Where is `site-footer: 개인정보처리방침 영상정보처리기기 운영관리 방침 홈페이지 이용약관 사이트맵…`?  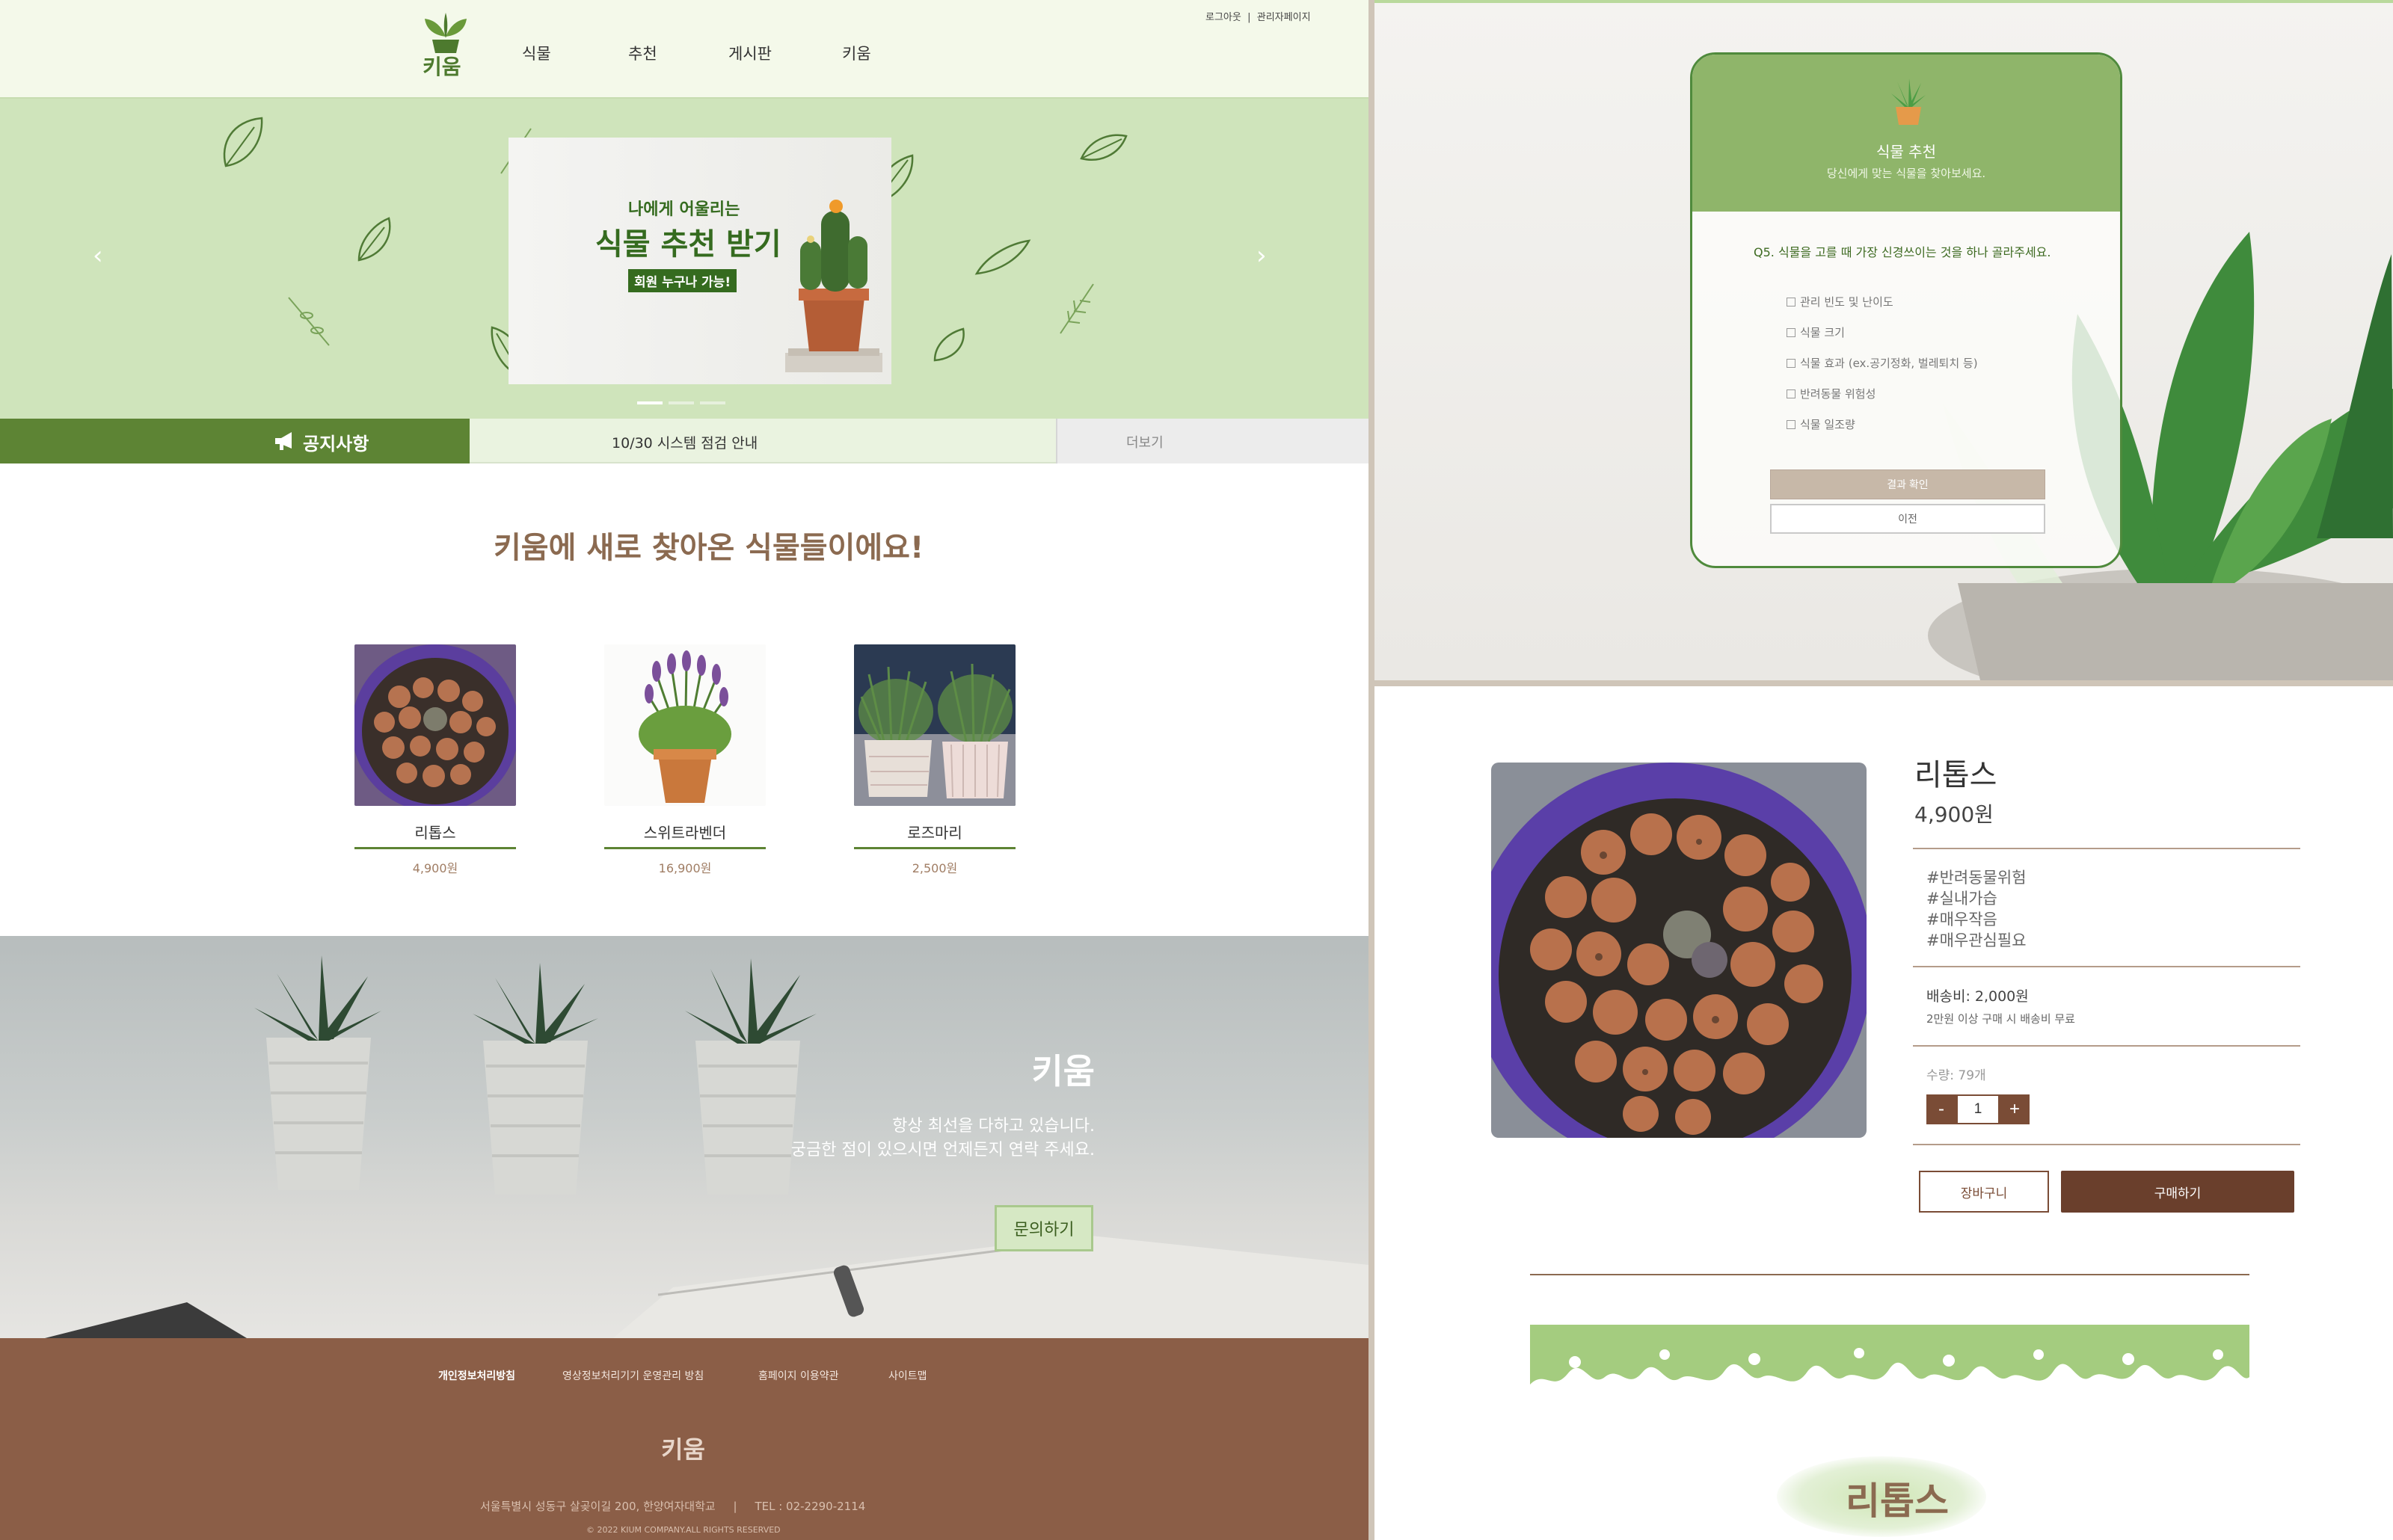 site-footer: 개인정보처리방침 영상정보처리기기 운영관리 방침 홈페이지 이용약관 사이트맵… is located at coordinates (684, 1439).